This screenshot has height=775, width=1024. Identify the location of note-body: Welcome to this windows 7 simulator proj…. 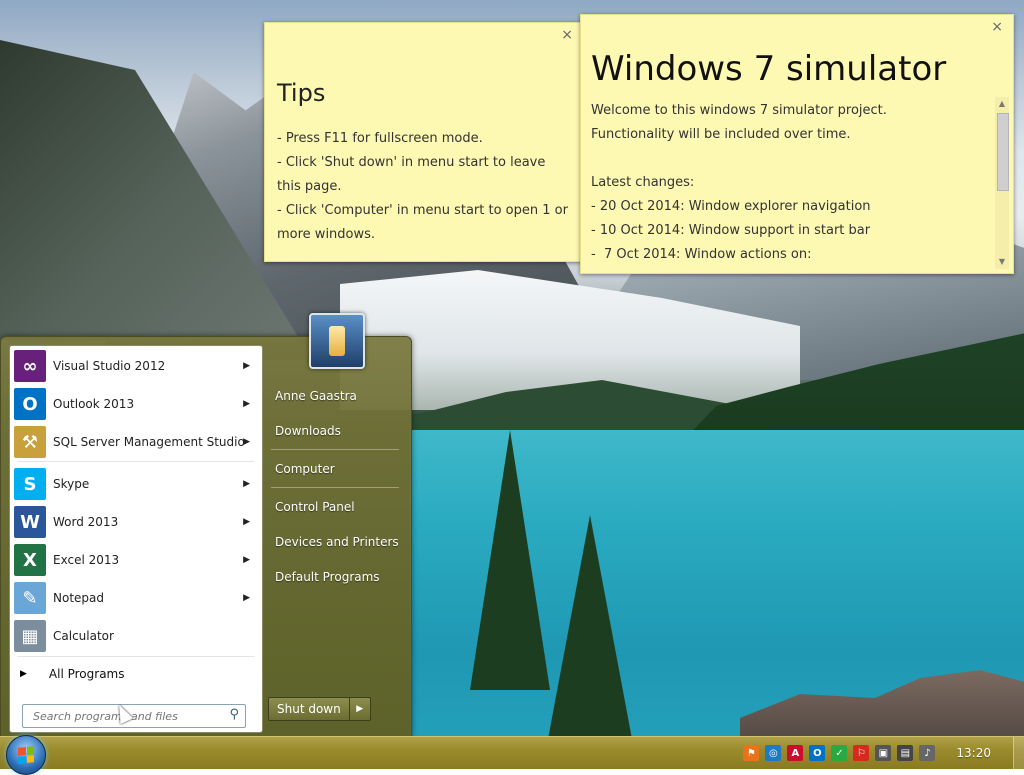
(791, 183).